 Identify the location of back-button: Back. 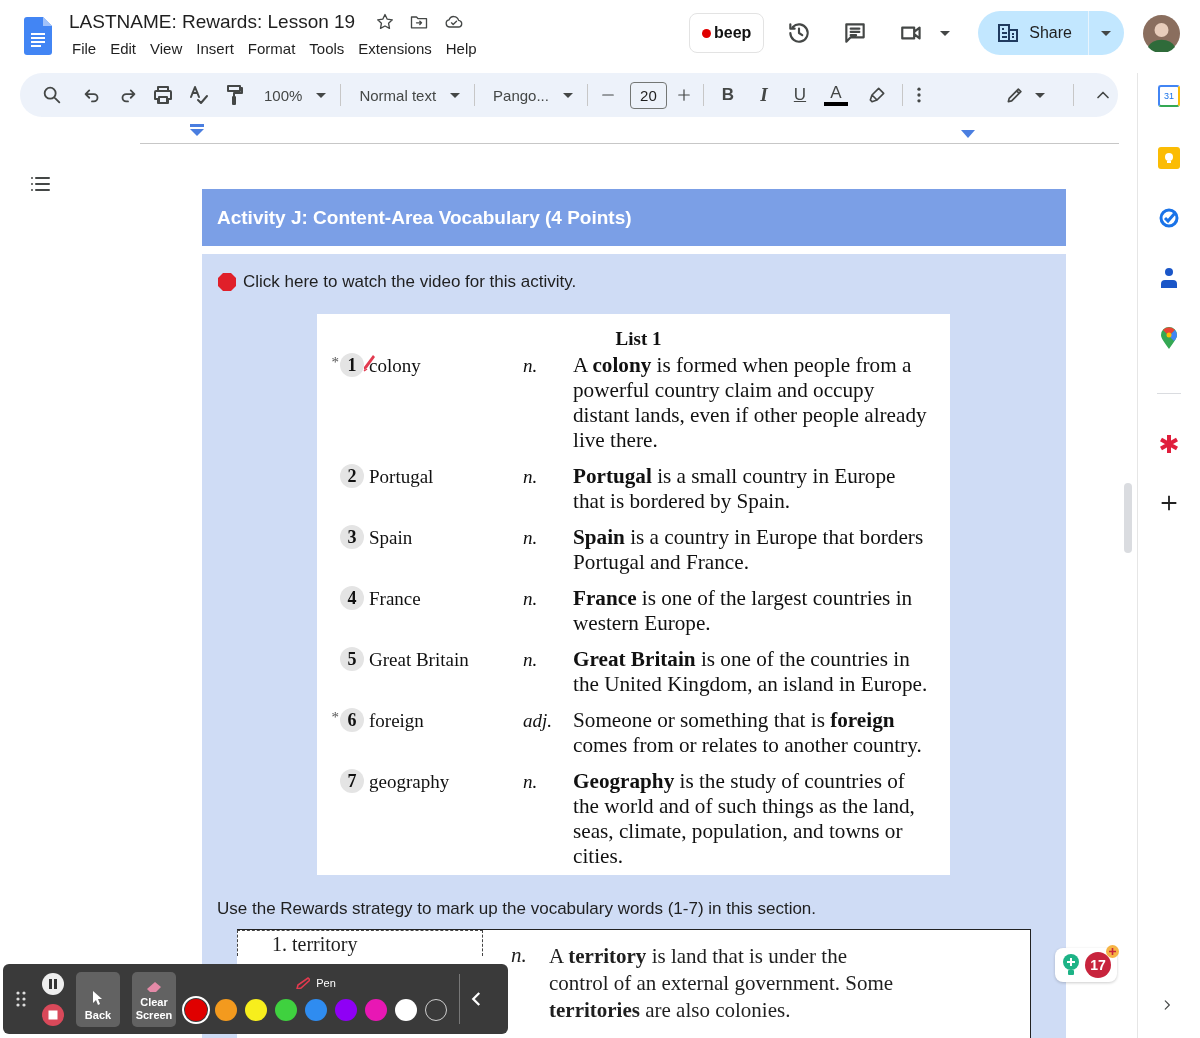
(98, 999).